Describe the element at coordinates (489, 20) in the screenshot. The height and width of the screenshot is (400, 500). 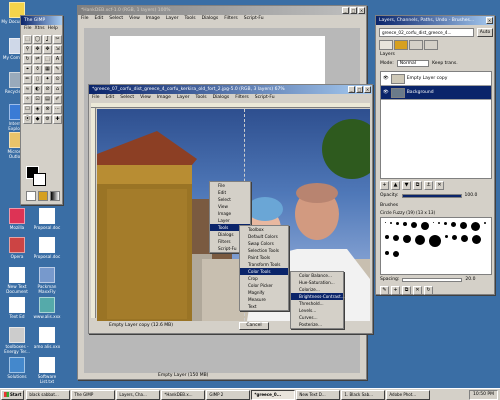
I see `close-icon: ×` at that location.